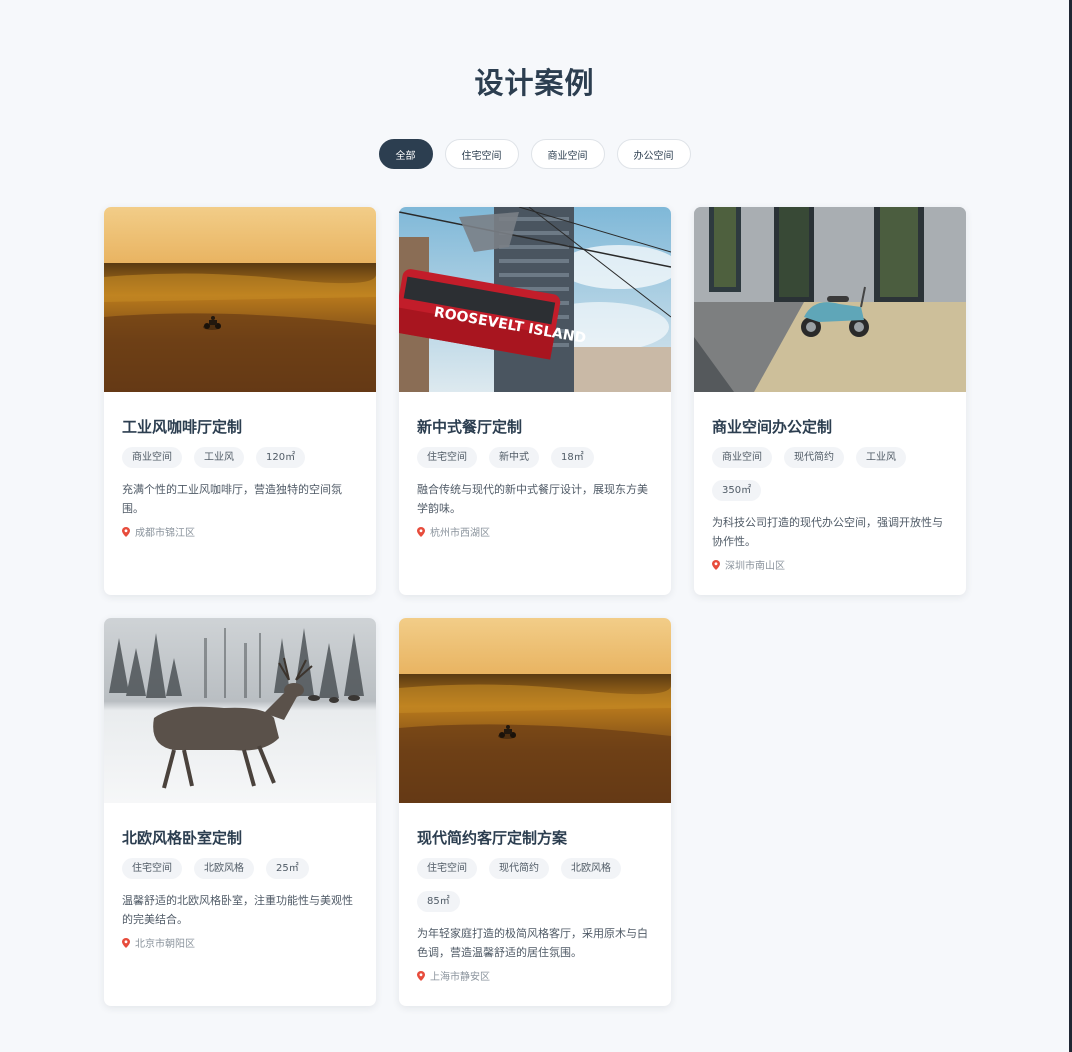  Describe the element at coordinates (737, 490) in the screenshot. I see `tag: 350㎡` at that location.